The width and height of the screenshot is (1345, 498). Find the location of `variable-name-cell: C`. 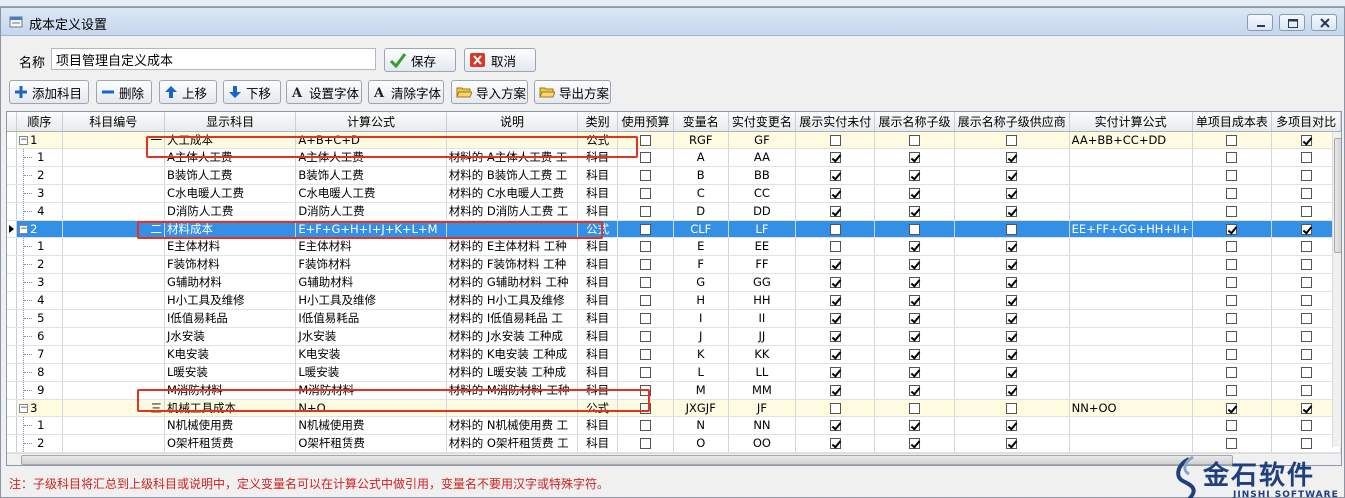

variable-name-cell: C is located at coordinates (701, 193).